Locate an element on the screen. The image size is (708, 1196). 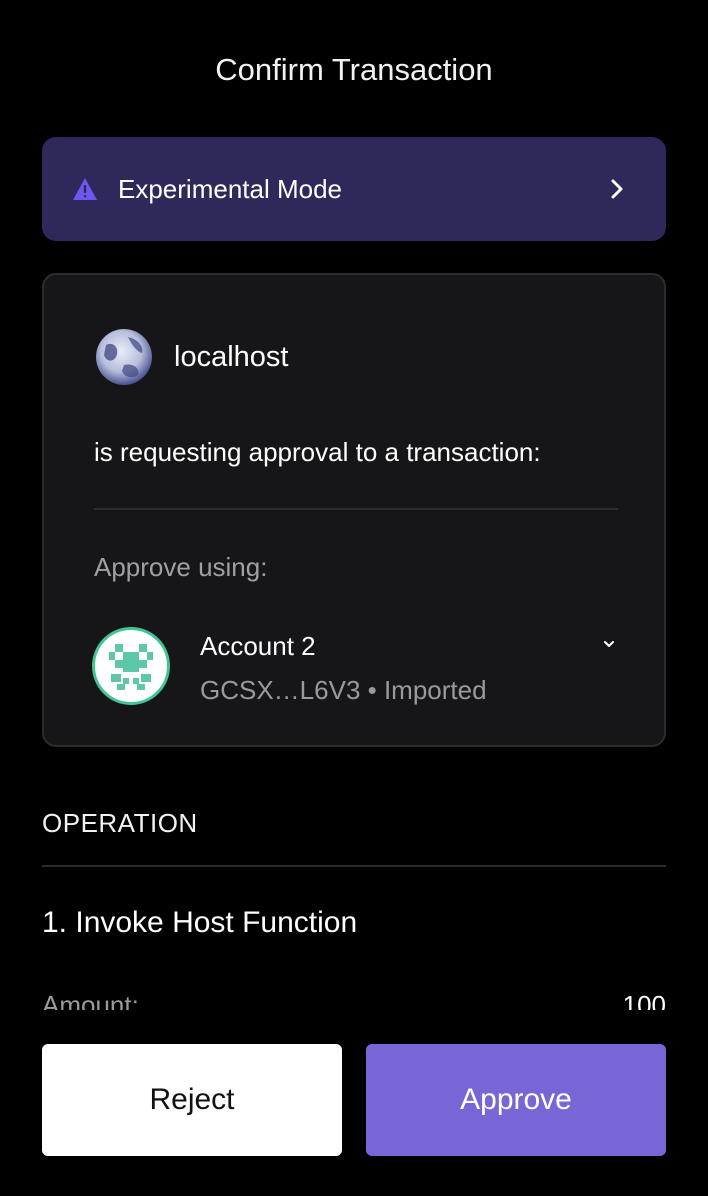
experimental-mode-label: Experimental Mode is located at coordinates (230, 189).